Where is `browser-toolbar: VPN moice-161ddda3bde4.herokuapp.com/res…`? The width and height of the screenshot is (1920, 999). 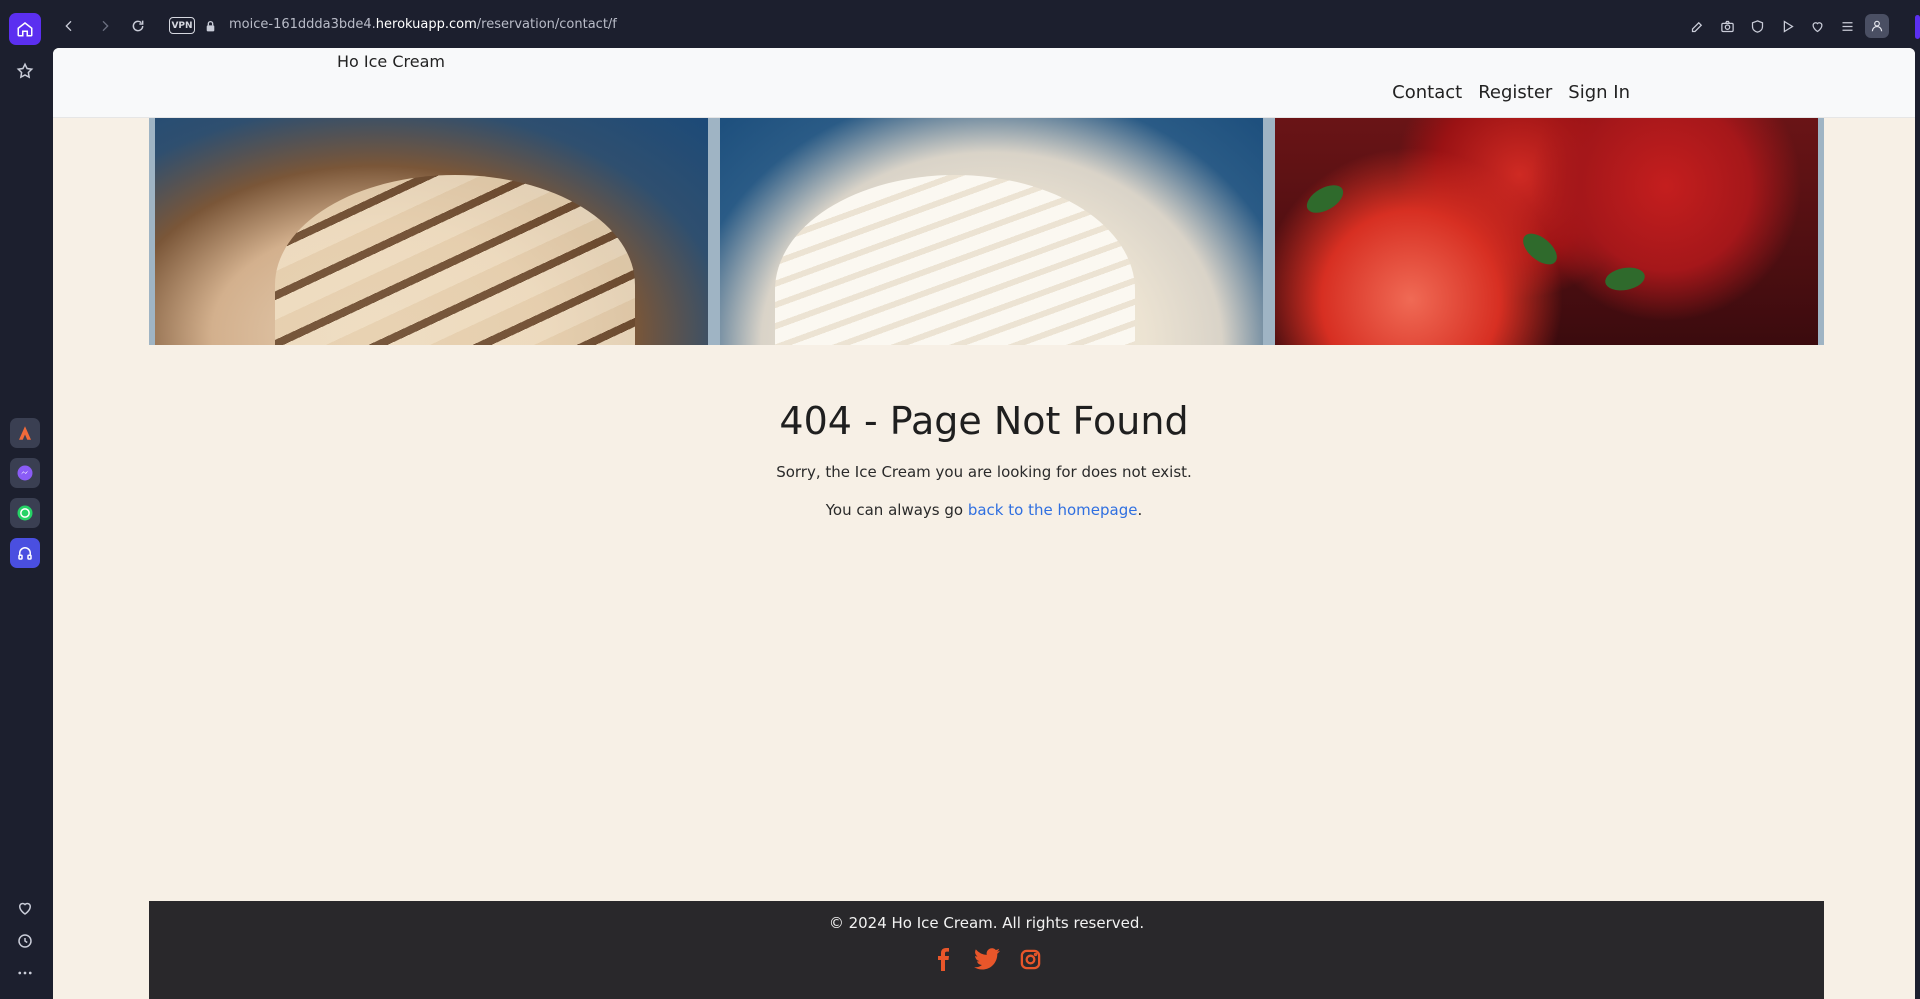 browser-toolbar: VPN moice-161ddda3bde4.herokuapp.com/res… is located at coordinates (983, 26).